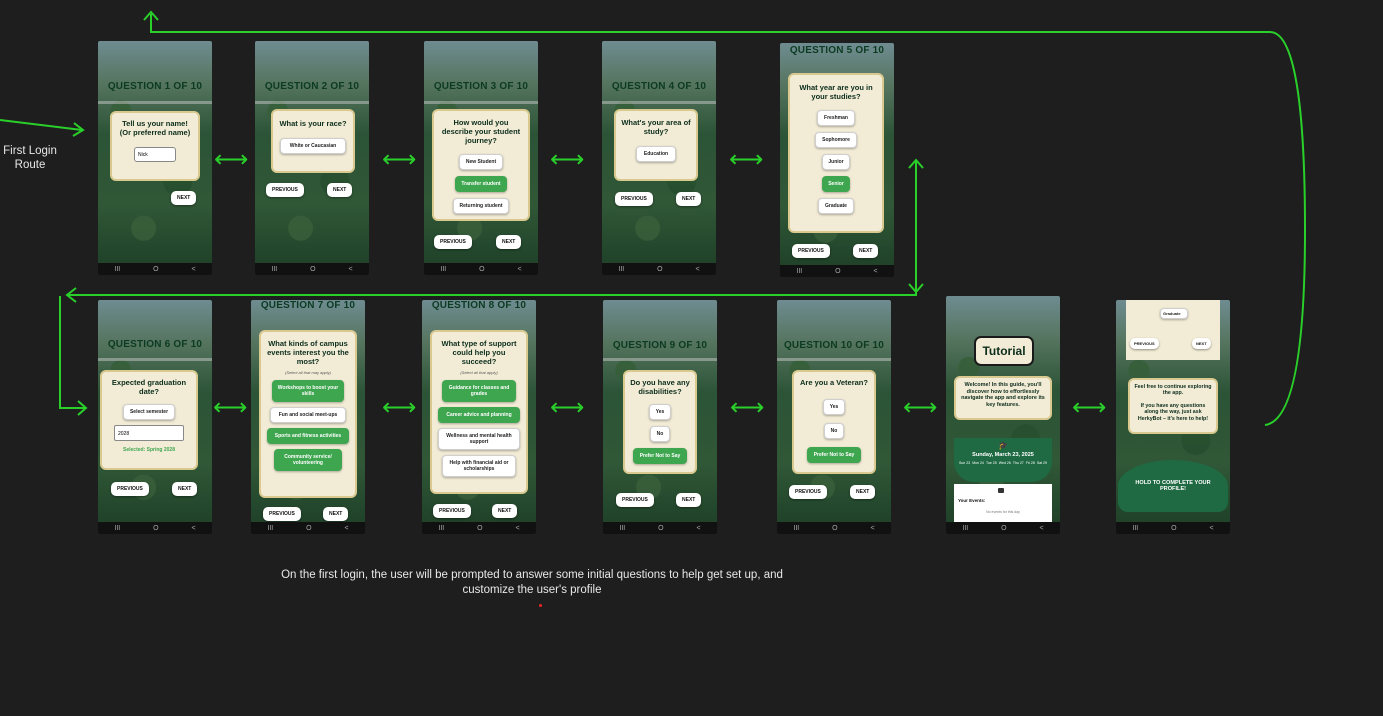 This screenshot has height=716, width=1383. Describe the element at coordinates (149, 433) in the screenshot. I see `year-input: 2028` at that location.